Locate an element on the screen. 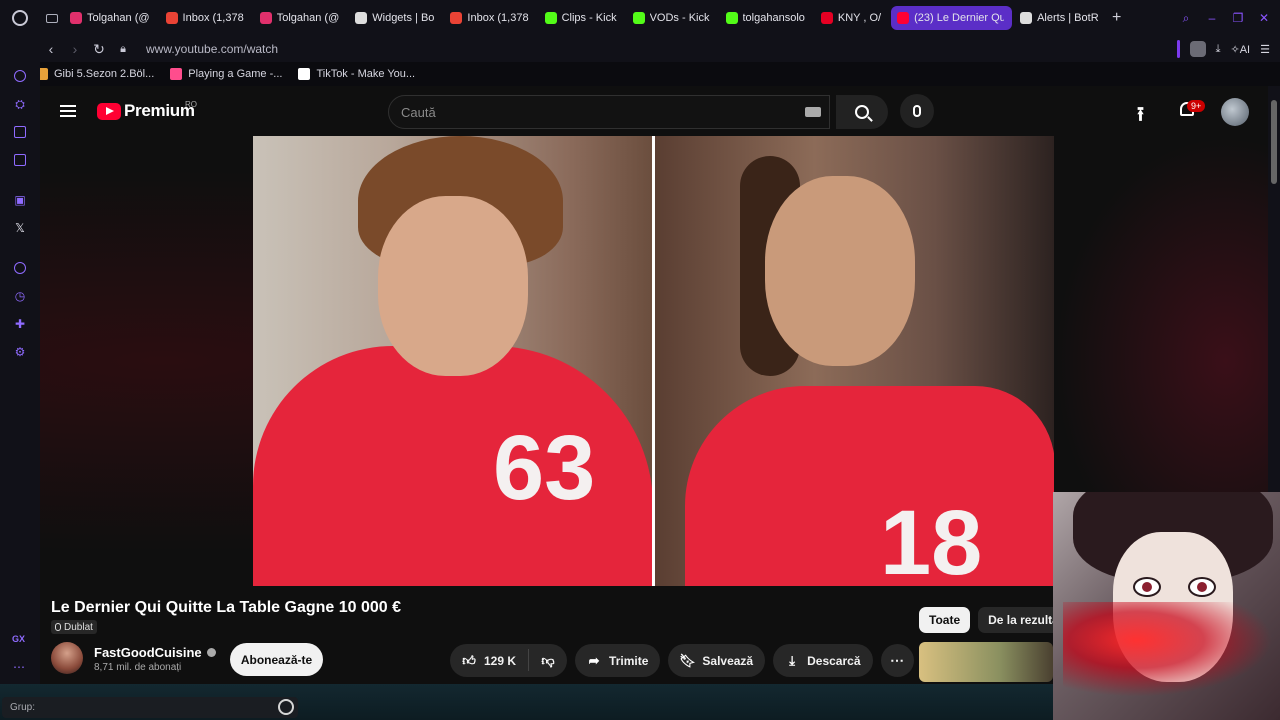 This screenshot has width=1280, height=720. tab-title: Tolgahan (@ is located at coordinates (308, 18).